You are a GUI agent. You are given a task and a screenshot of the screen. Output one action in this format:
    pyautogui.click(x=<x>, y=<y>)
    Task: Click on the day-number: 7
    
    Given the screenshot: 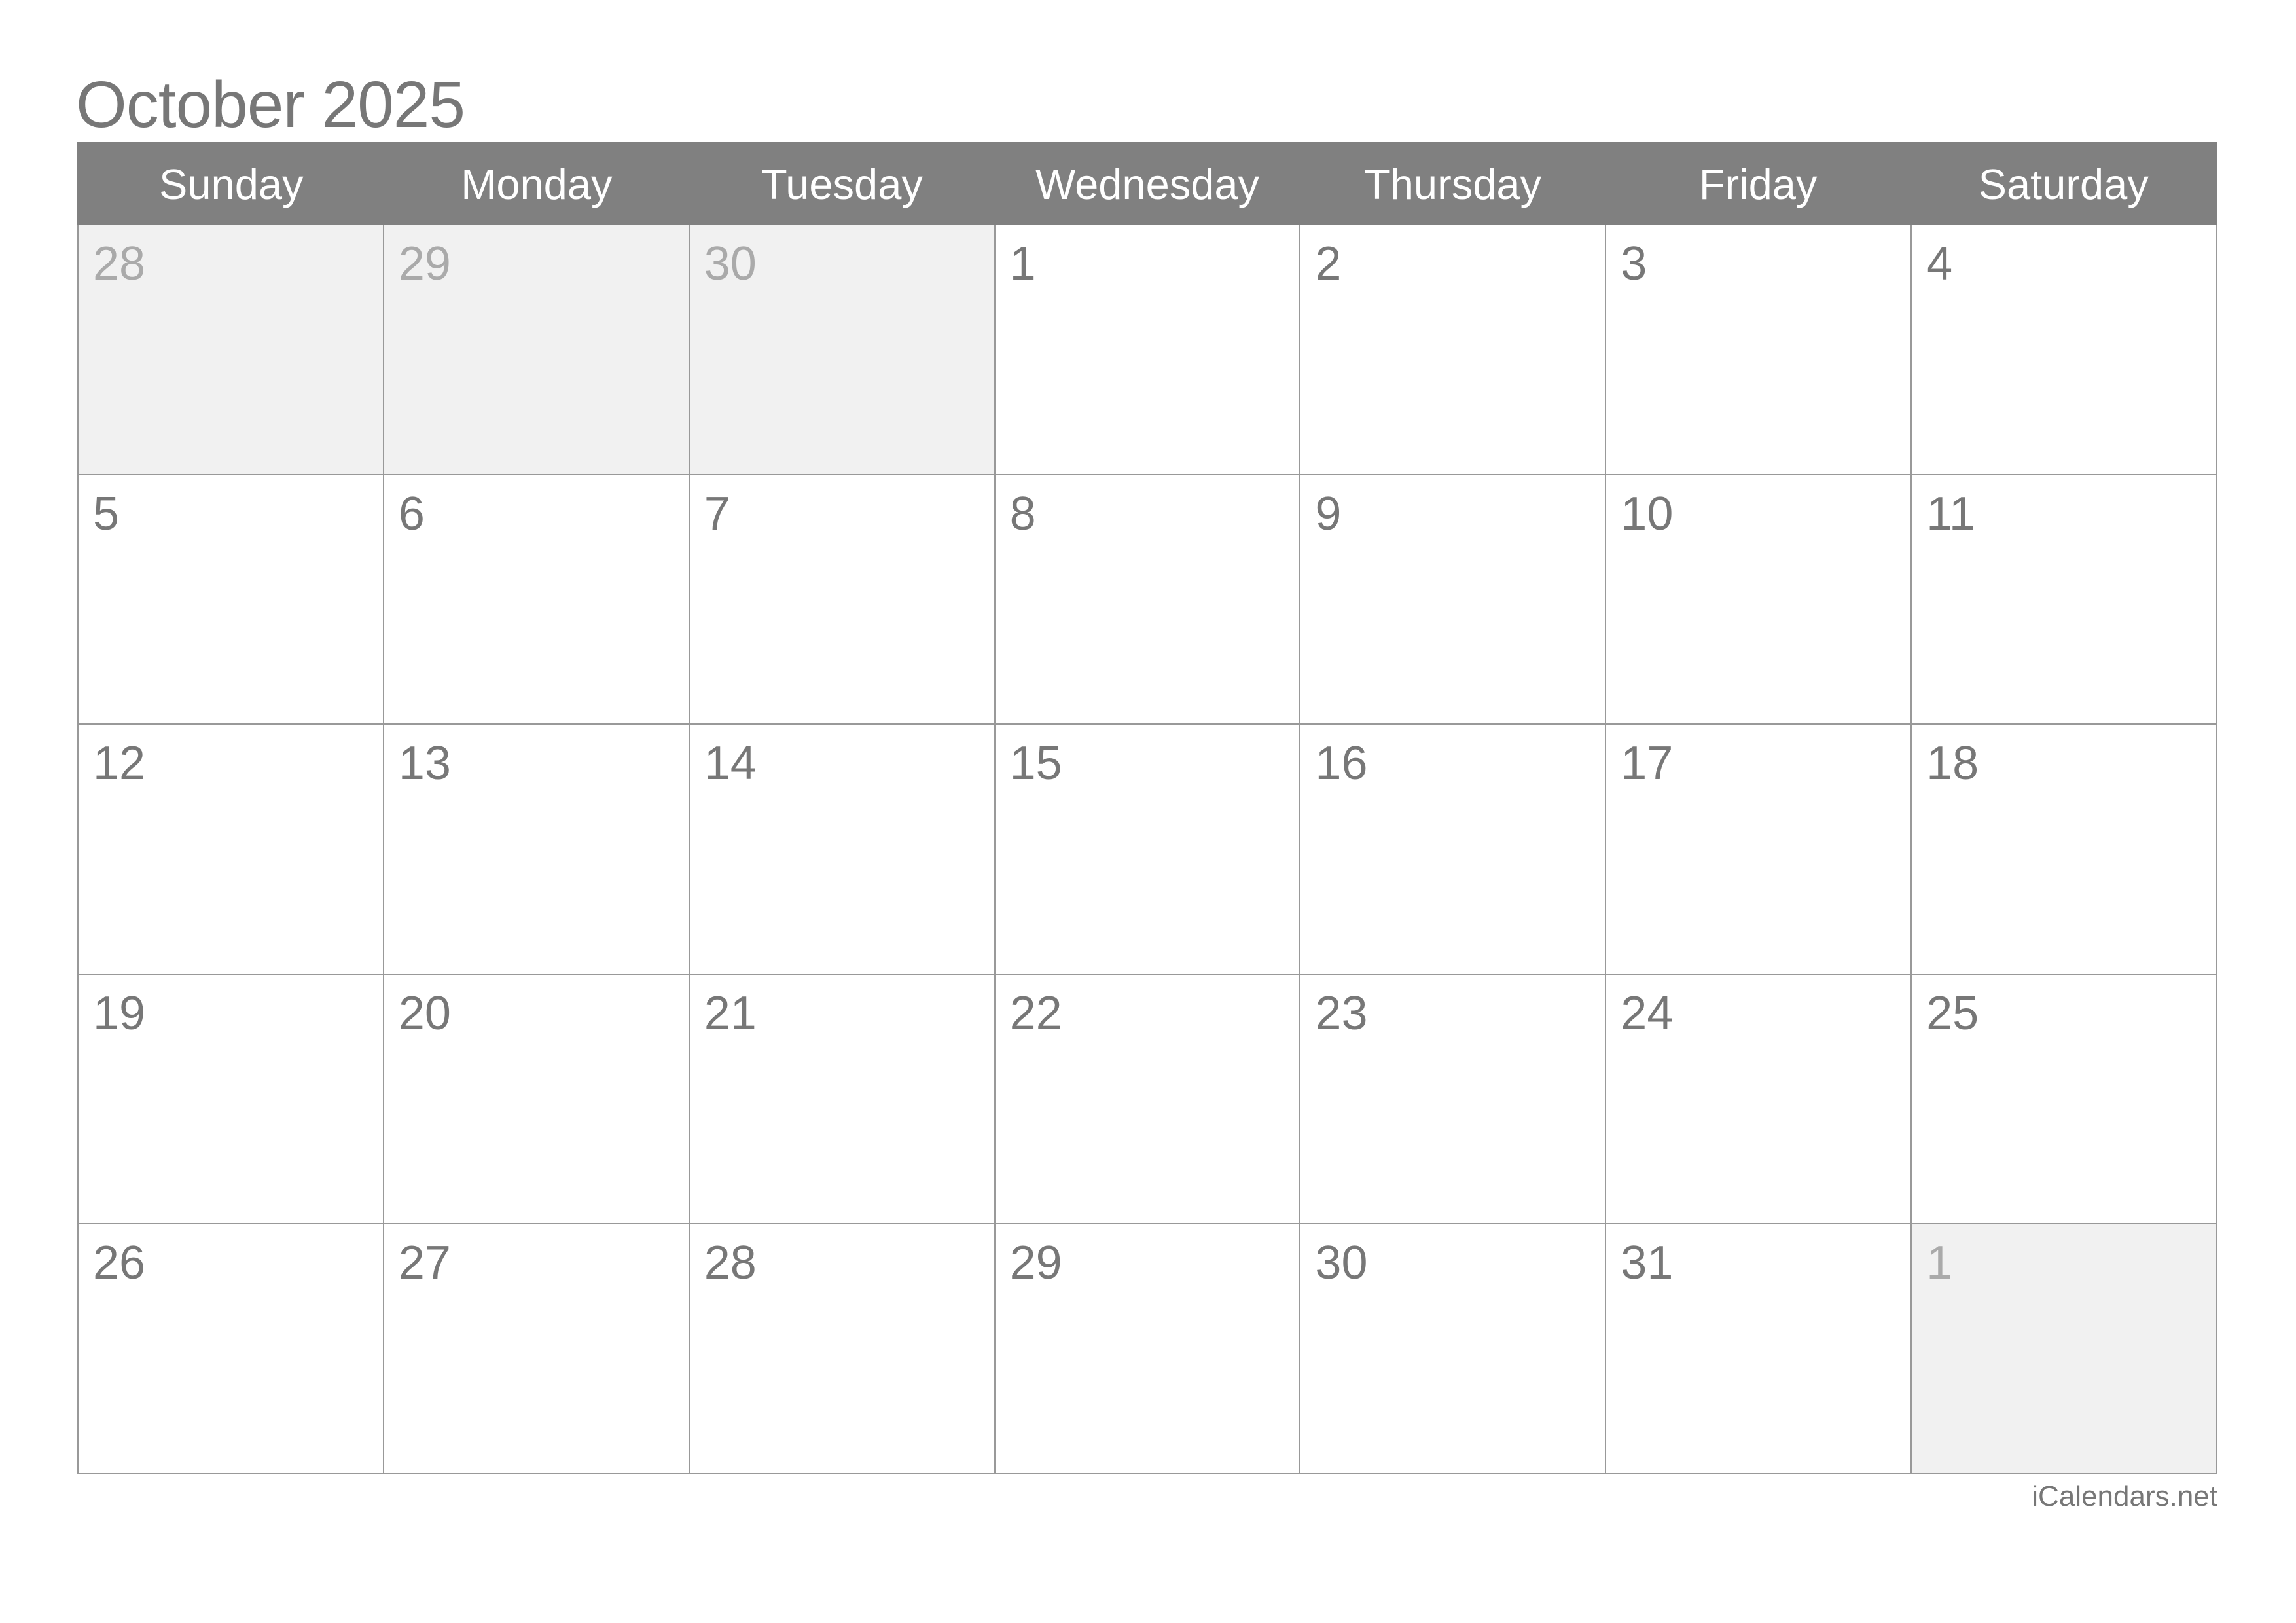 What is the action you would take?
    pyautogui.click(x=717, y=513)
    